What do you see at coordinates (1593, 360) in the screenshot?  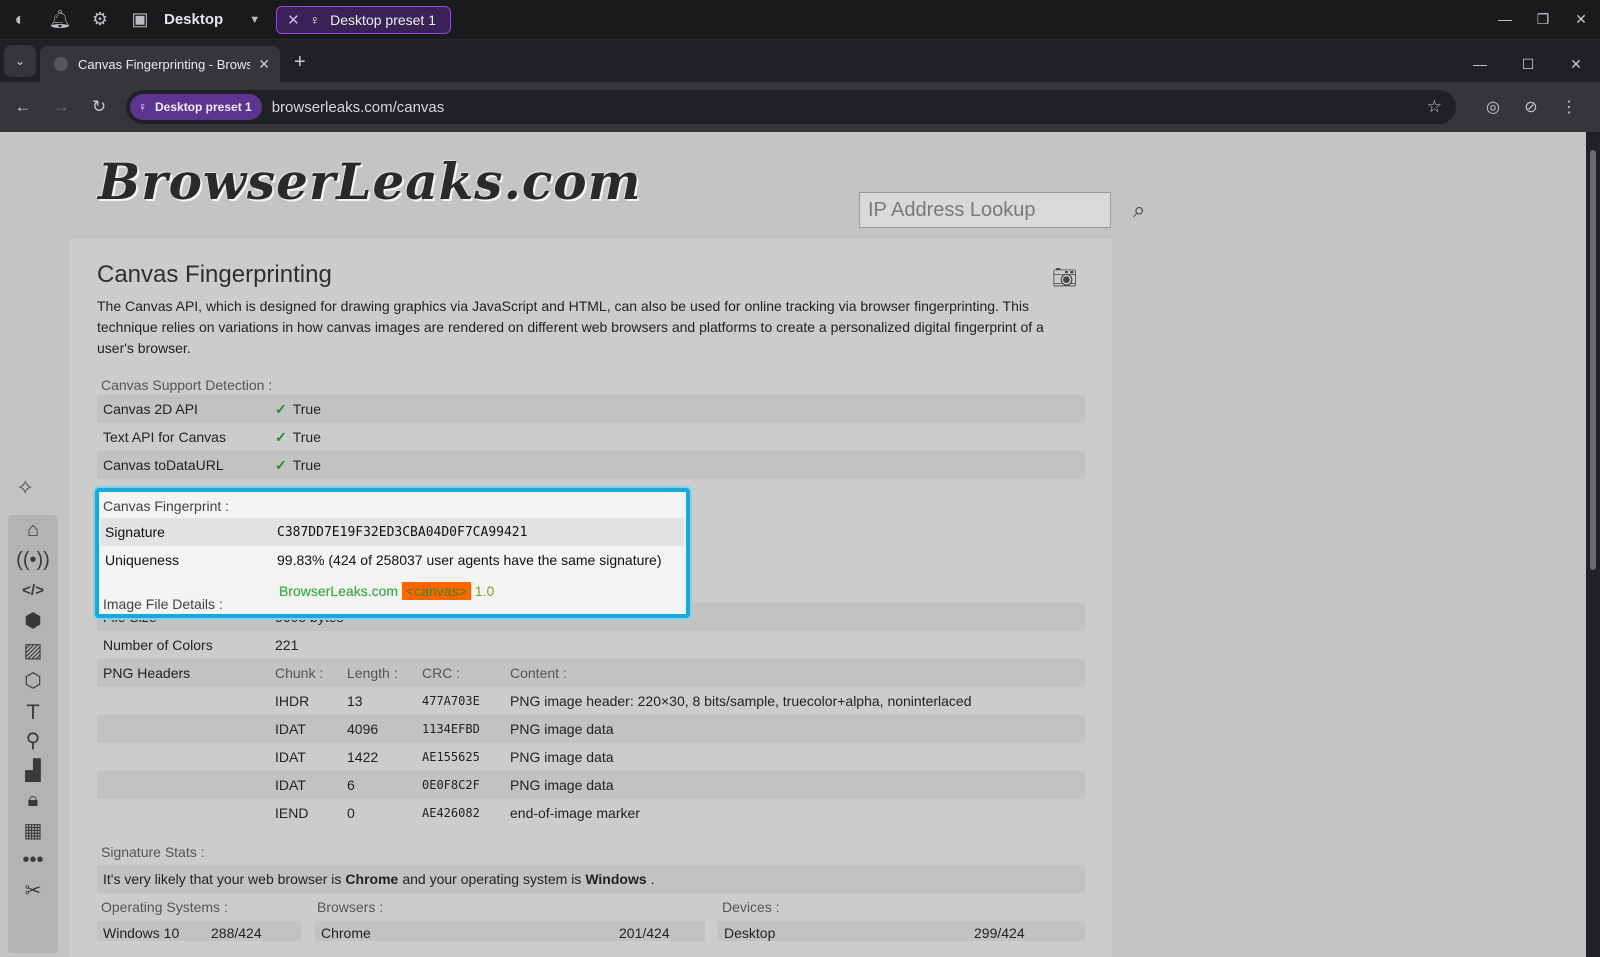 I see `scrollbar-thumb` at bounding box center [1593, 360].